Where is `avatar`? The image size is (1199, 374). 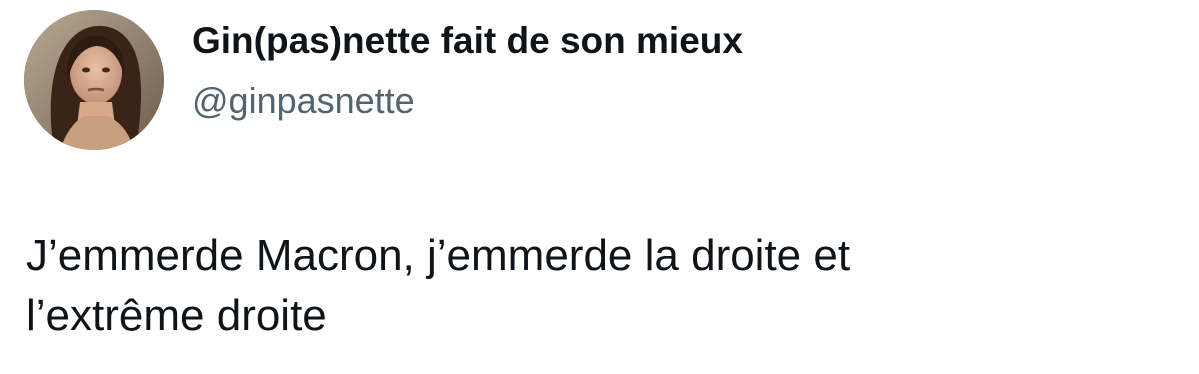 avatar is located at coordinates (94, 80).